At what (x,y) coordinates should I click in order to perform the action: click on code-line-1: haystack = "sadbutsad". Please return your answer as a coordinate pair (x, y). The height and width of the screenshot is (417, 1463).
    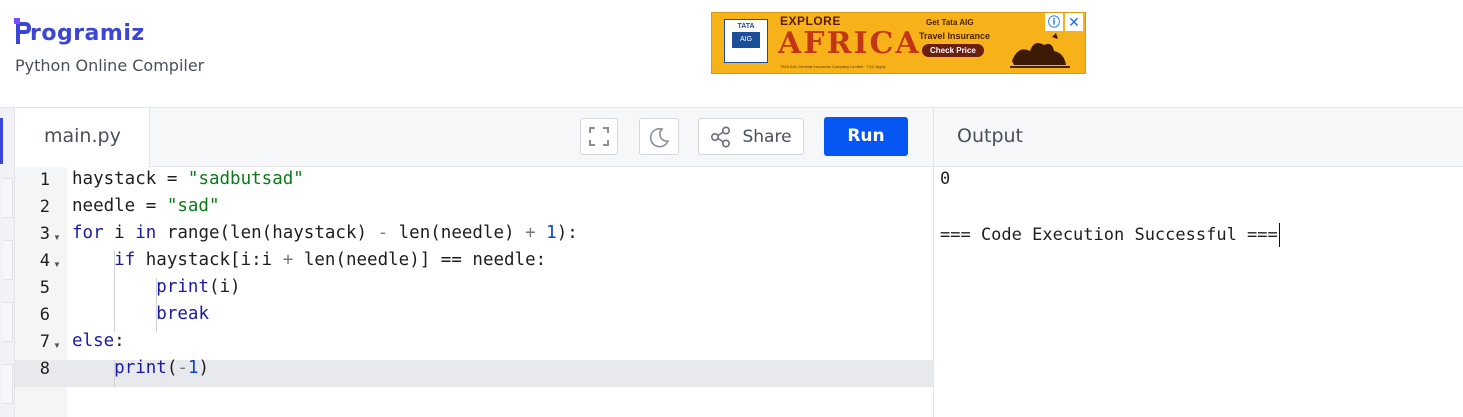
    Looking at the image, I should click on (188, 179).